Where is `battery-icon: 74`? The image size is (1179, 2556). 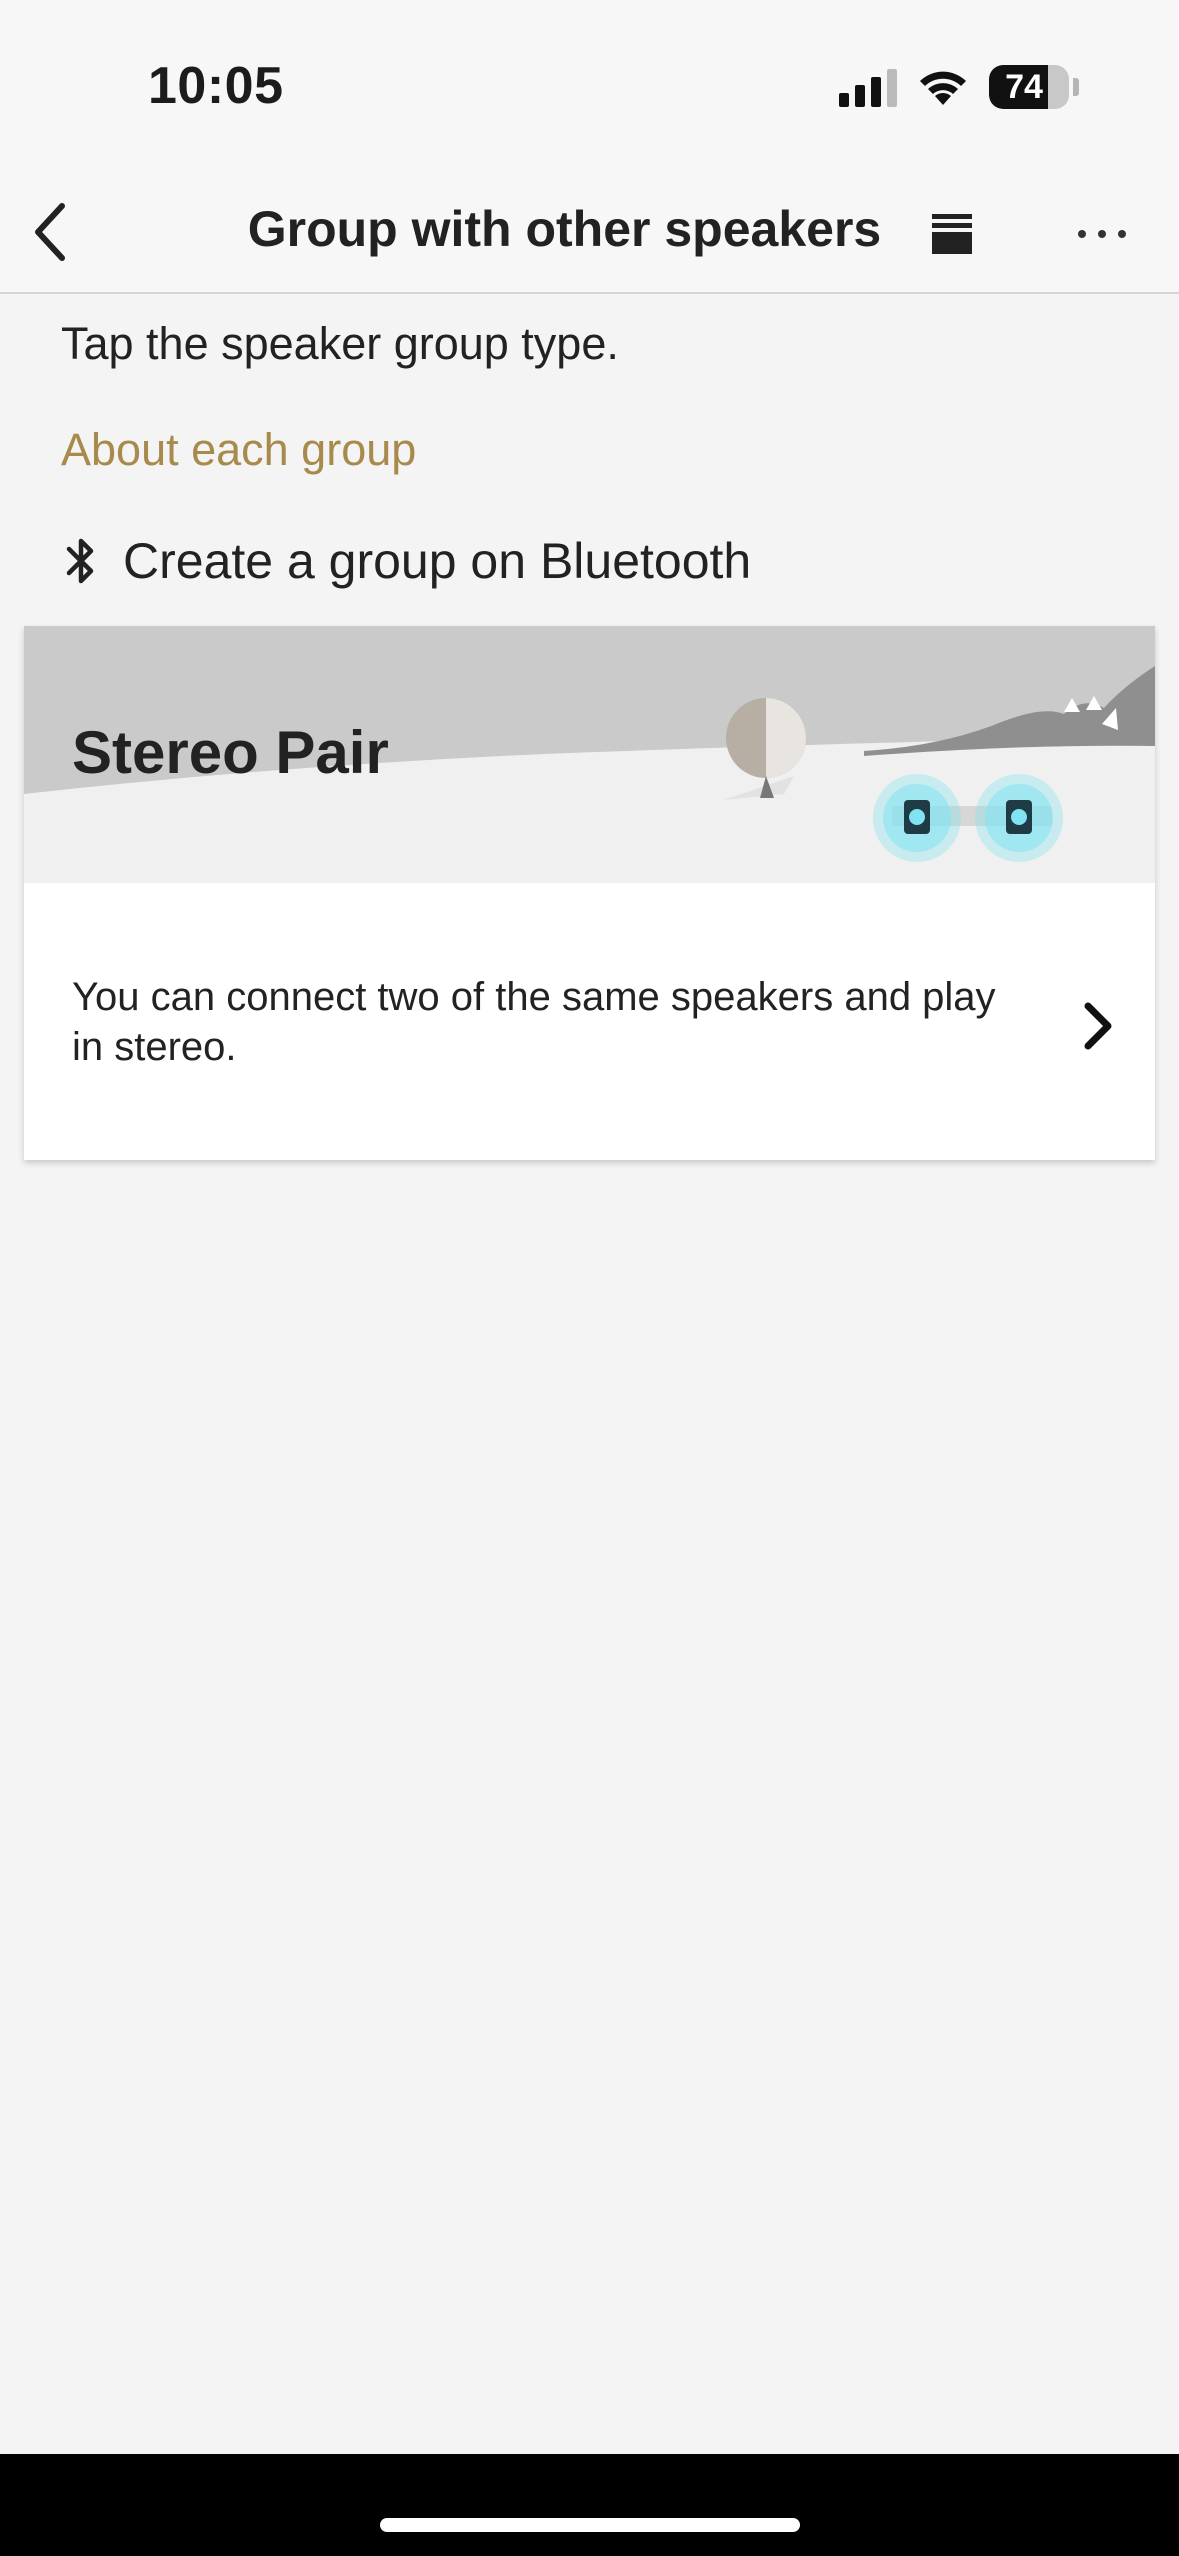 battery-icon: 74 is located at coordinates (1029, 87).